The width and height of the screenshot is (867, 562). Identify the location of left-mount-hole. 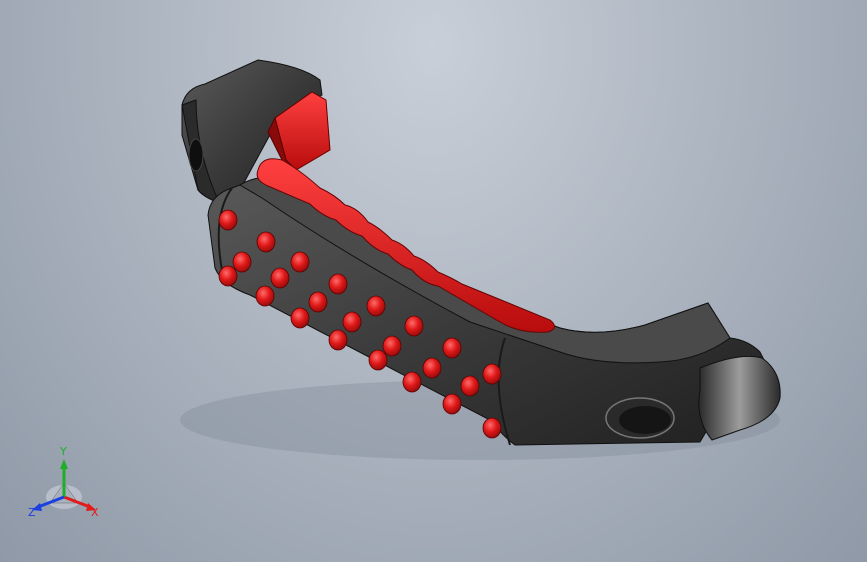
(196, 155).